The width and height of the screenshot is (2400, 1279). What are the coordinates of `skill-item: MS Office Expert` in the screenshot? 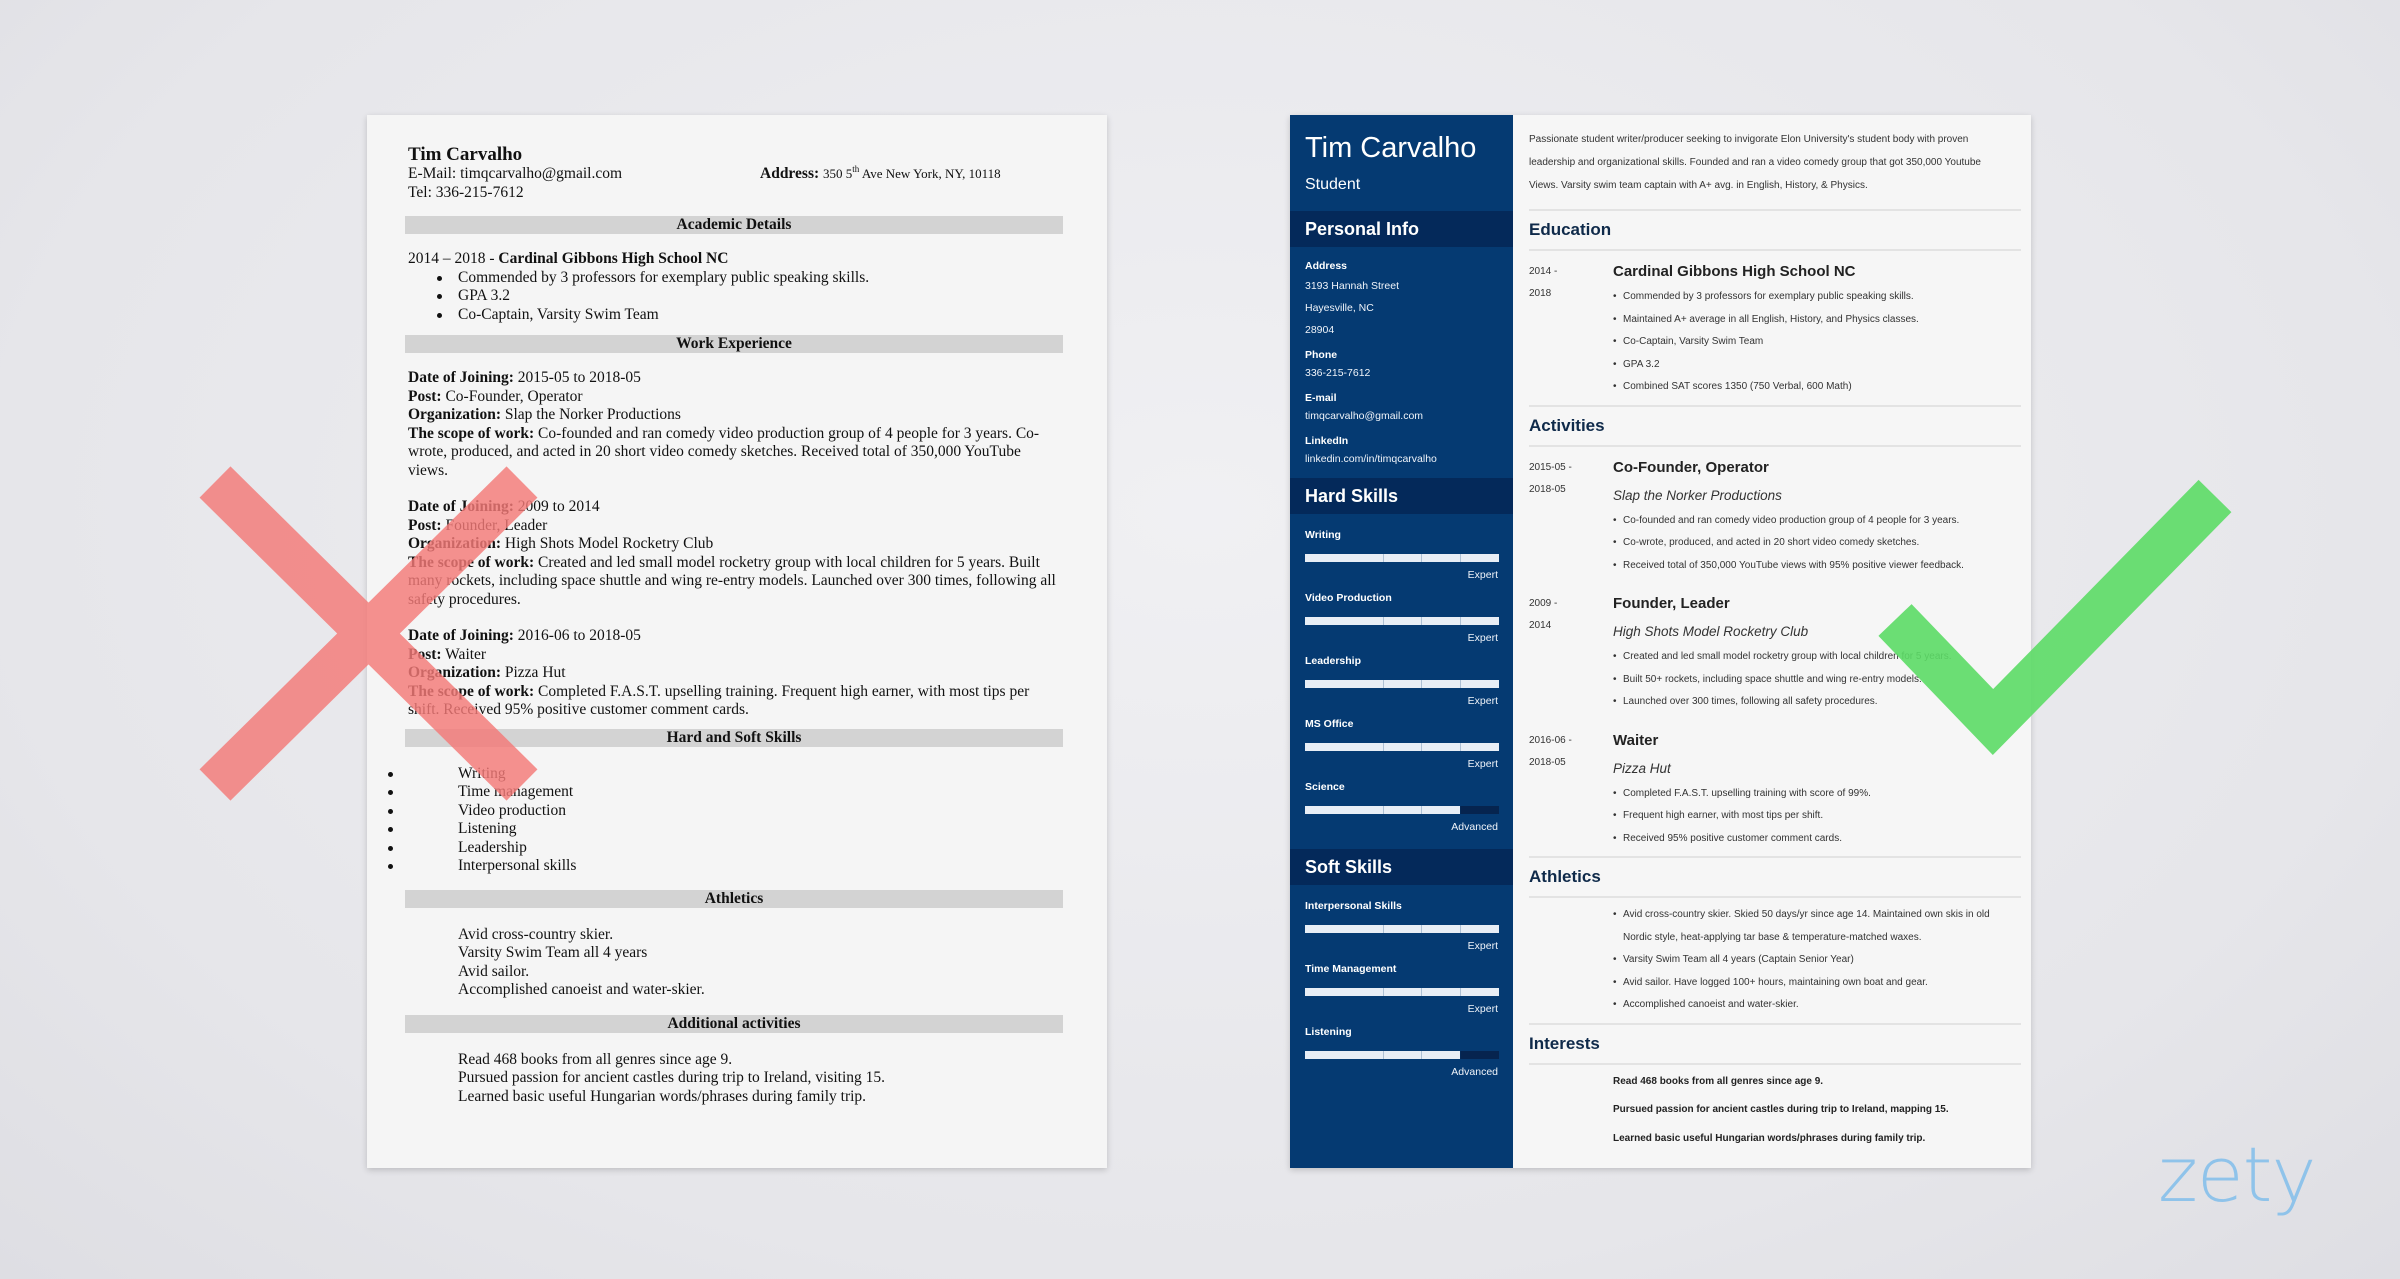 It's located at (1402, 744).